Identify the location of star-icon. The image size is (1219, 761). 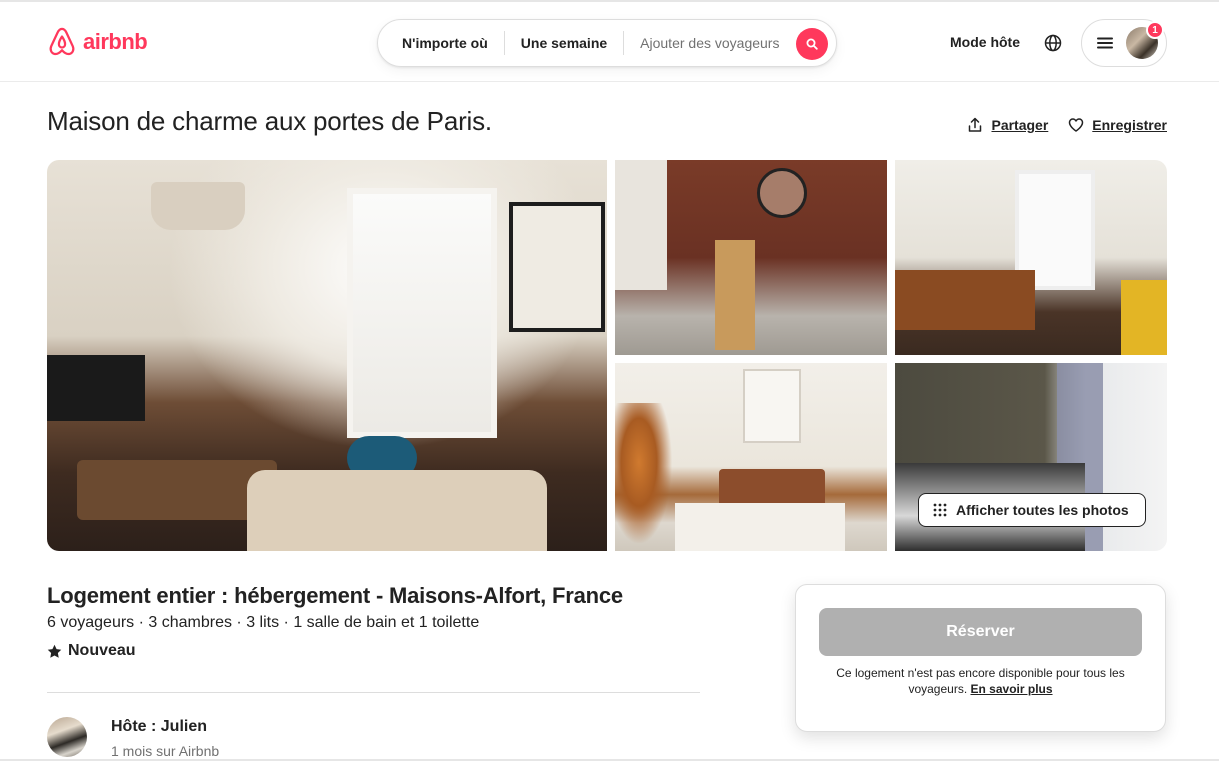
(54, 651).